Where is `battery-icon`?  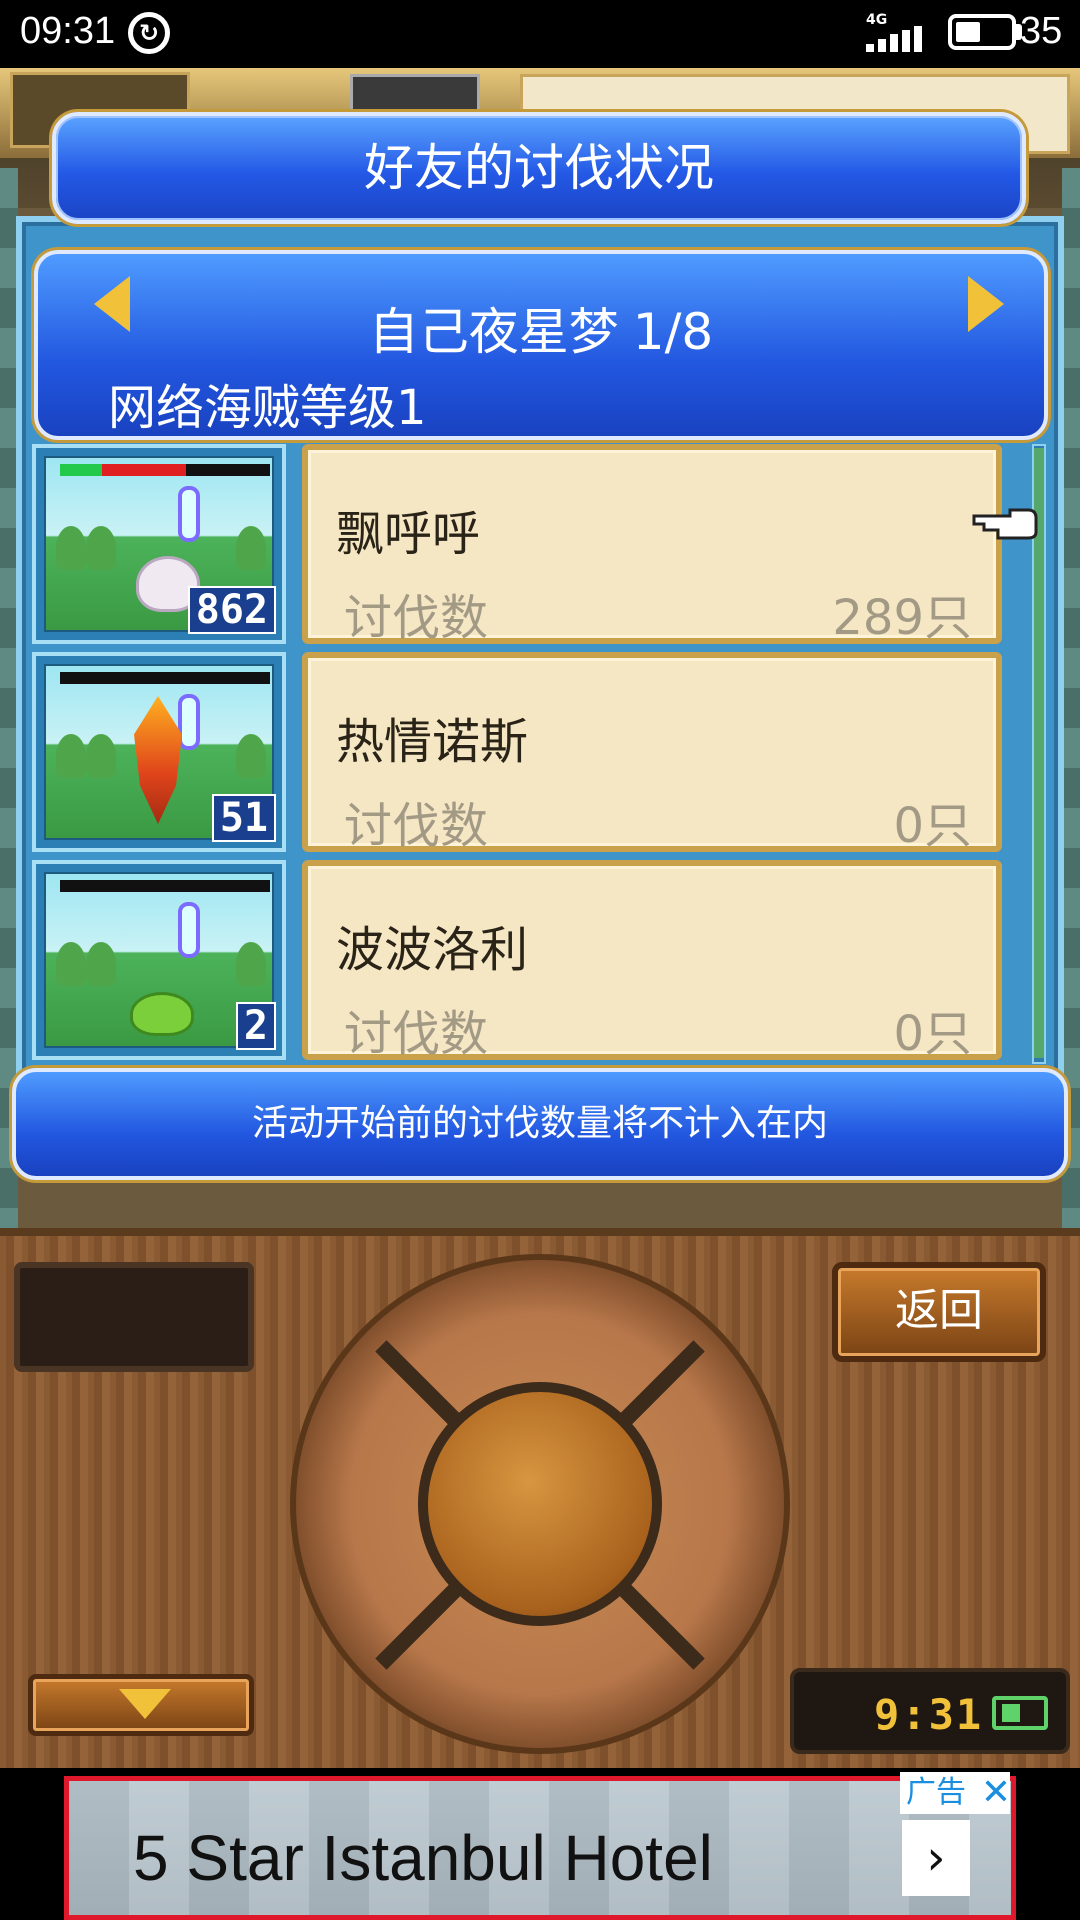
battery-icon is located at coordinates (982, 32).